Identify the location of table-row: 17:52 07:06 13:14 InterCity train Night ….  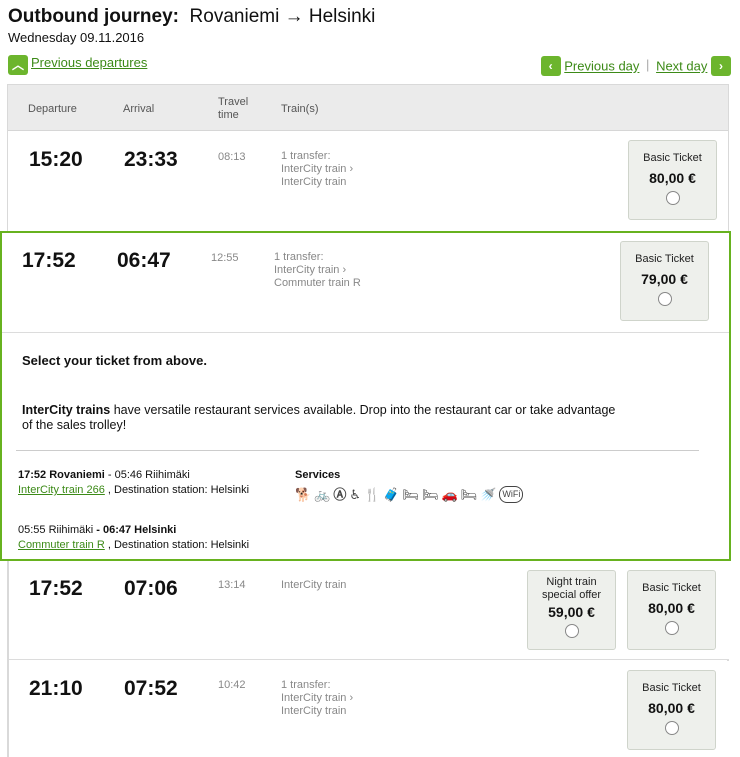
(369, 610).